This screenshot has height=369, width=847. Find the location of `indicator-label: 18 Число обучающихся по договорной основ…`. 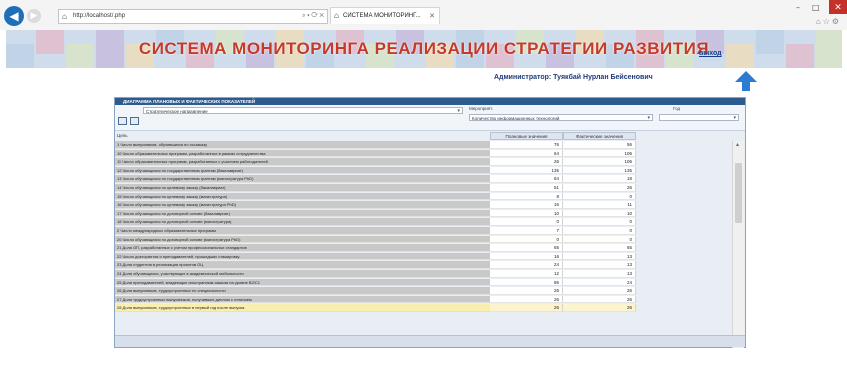

indicator-label: 18 Число обучающихся по договорной основ… is located at coordinates (302, 222).